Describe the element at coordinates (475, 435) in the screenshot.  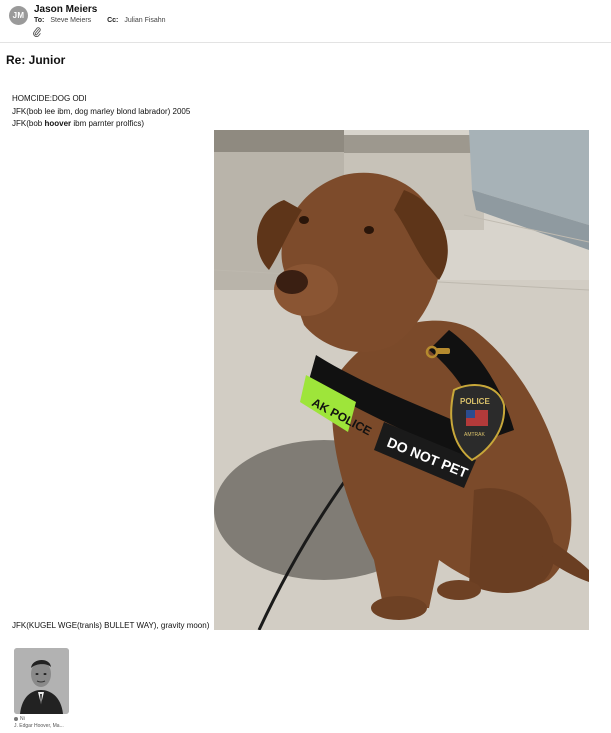
I see `patch-small-text: AMTRAK` at that location.